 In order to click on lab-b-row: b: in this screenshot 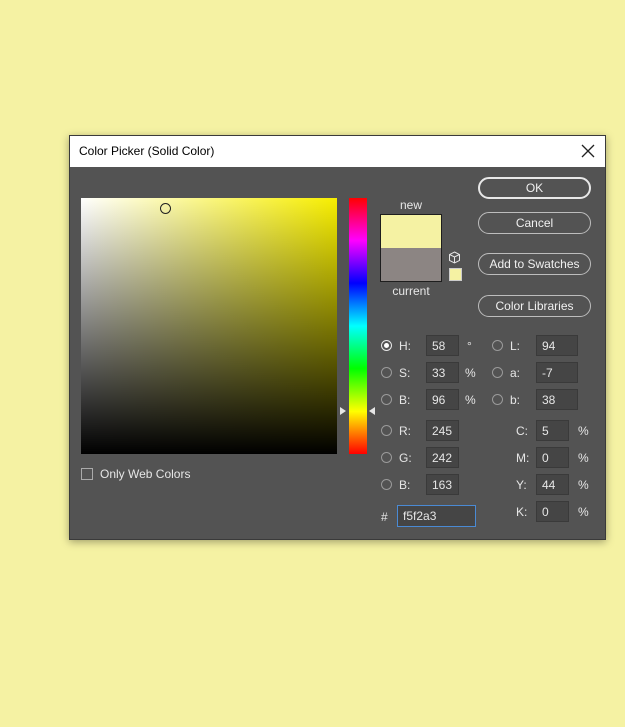, I will do `click(542, 400)`.